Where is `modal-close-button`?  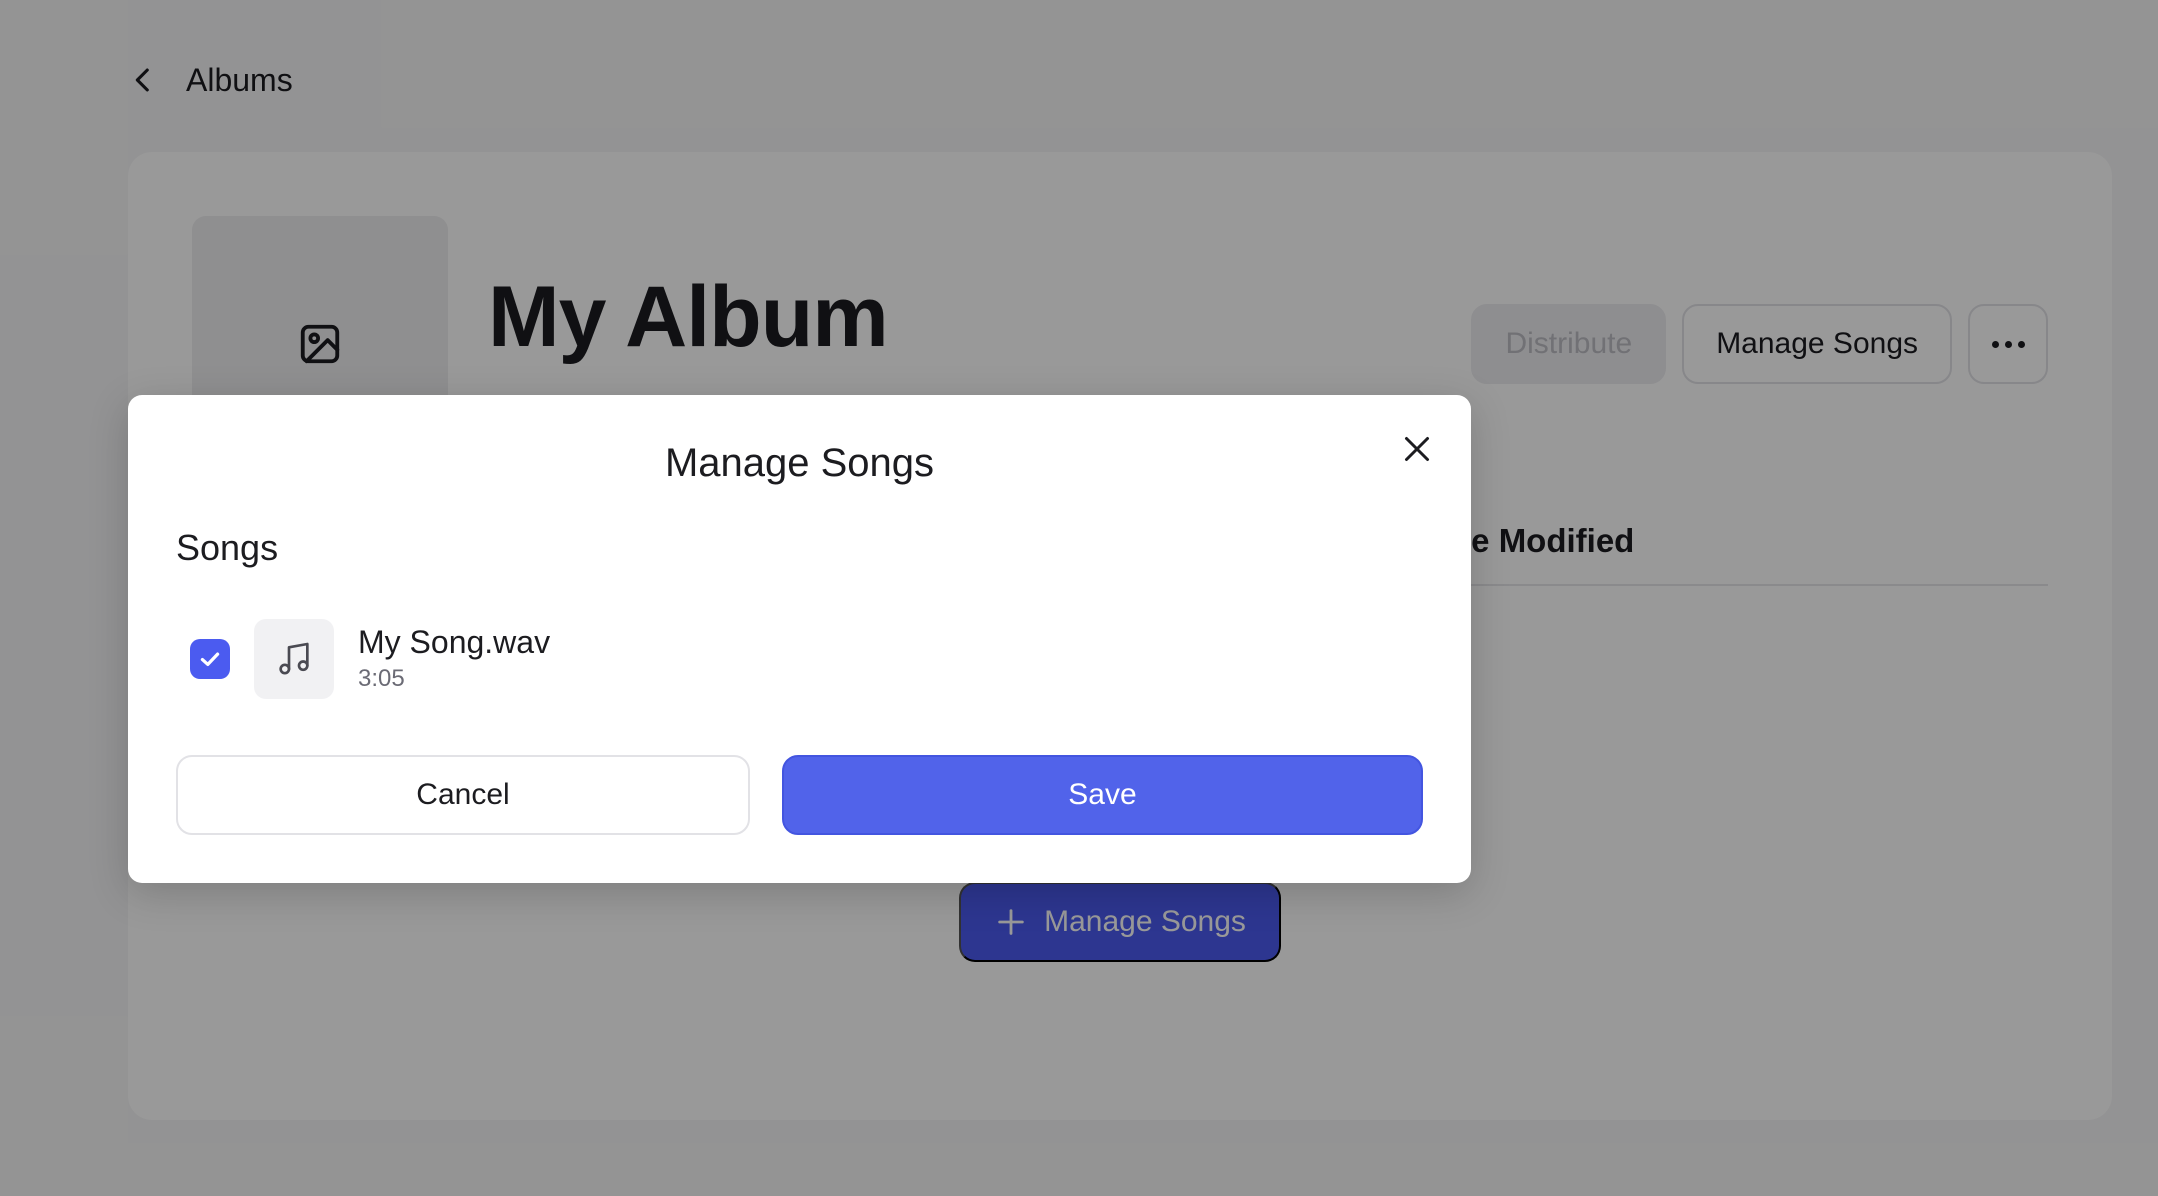 modal-close-button is located at coordinates (1417, 449).